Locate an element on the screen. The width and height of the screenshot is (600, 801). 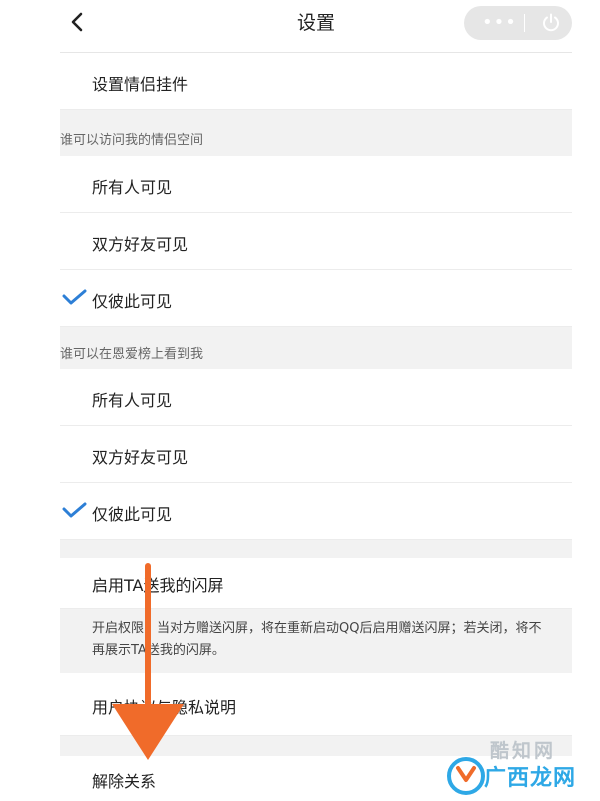
mini-program-capsule: ••• is located at coordinates (518, 23).